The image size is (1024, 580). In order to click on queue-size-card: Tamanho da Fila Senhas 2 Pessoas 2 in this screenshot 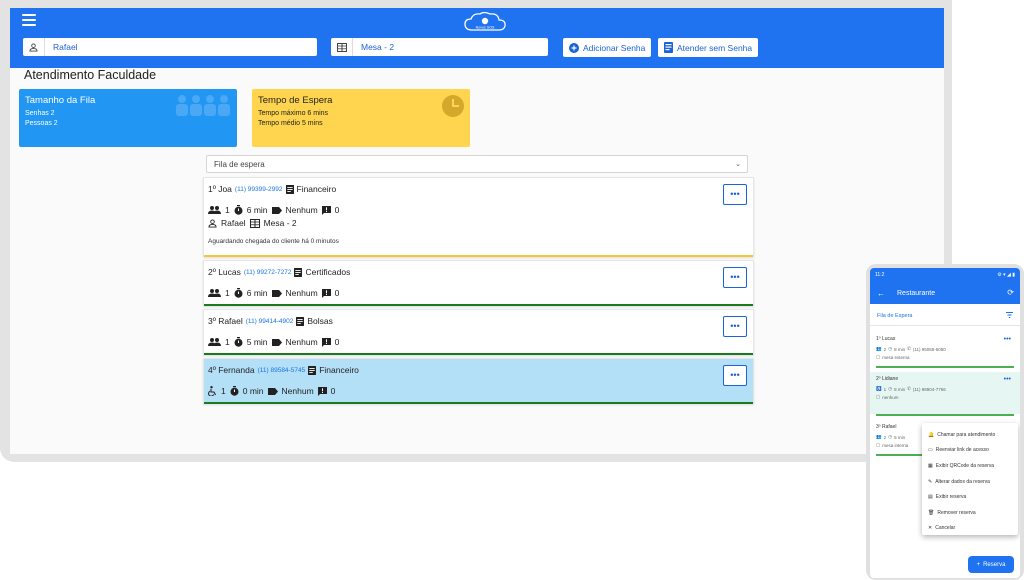, I will do `click(128, 118)`.